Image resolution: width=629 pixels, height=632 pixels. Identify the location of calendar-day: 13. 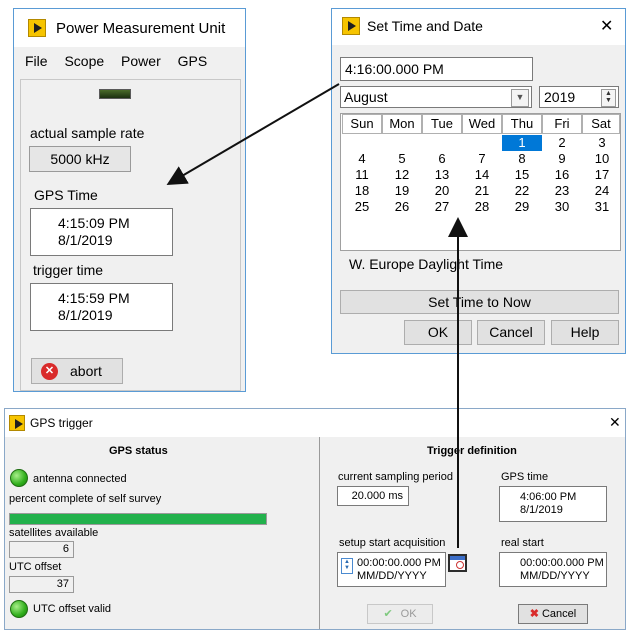
(442, 175).